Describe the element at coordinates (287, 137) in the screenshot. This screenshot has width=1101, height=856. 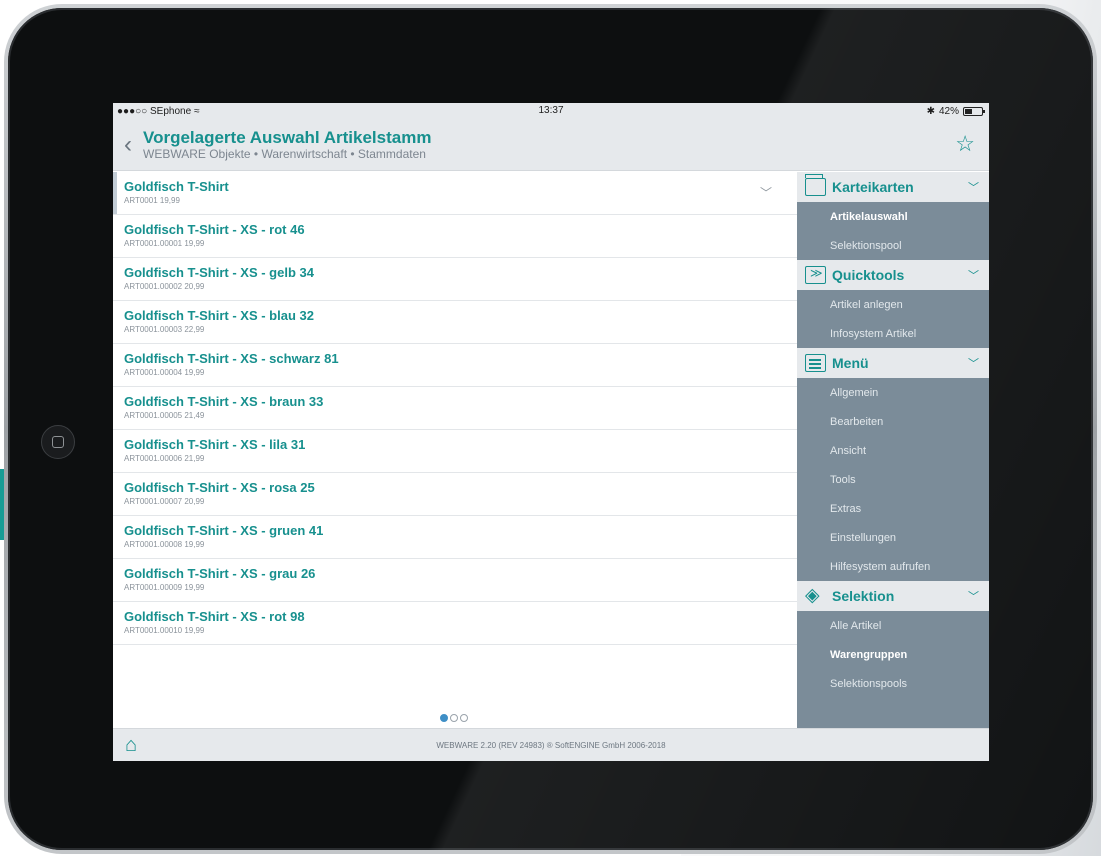
I see `page-title: Vorgelagerte Auswahl Artikelstamm` at that location.